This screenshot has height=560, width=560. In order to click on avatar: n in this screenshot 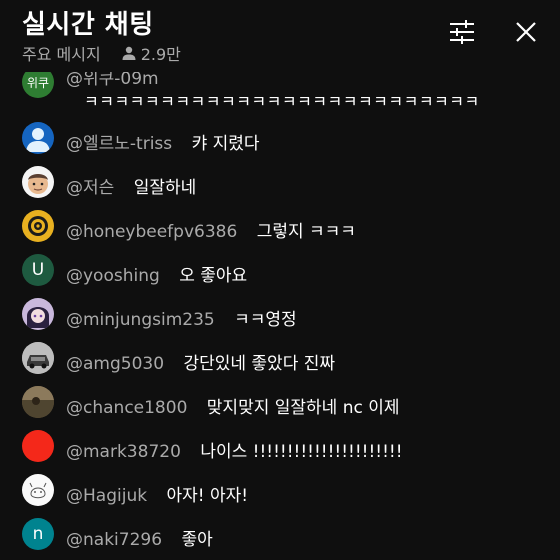, I will do `click(38, 534)`.